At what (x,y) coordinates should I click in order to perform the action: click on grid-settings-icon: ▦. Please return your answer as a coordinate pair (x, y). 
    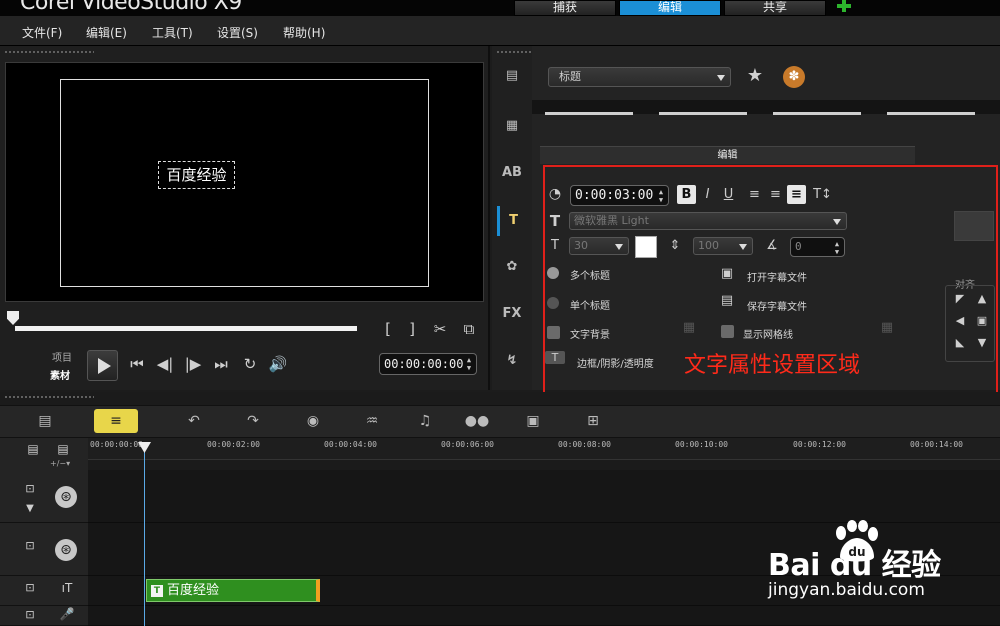
    Looking at the image, I should click on (887, 327).